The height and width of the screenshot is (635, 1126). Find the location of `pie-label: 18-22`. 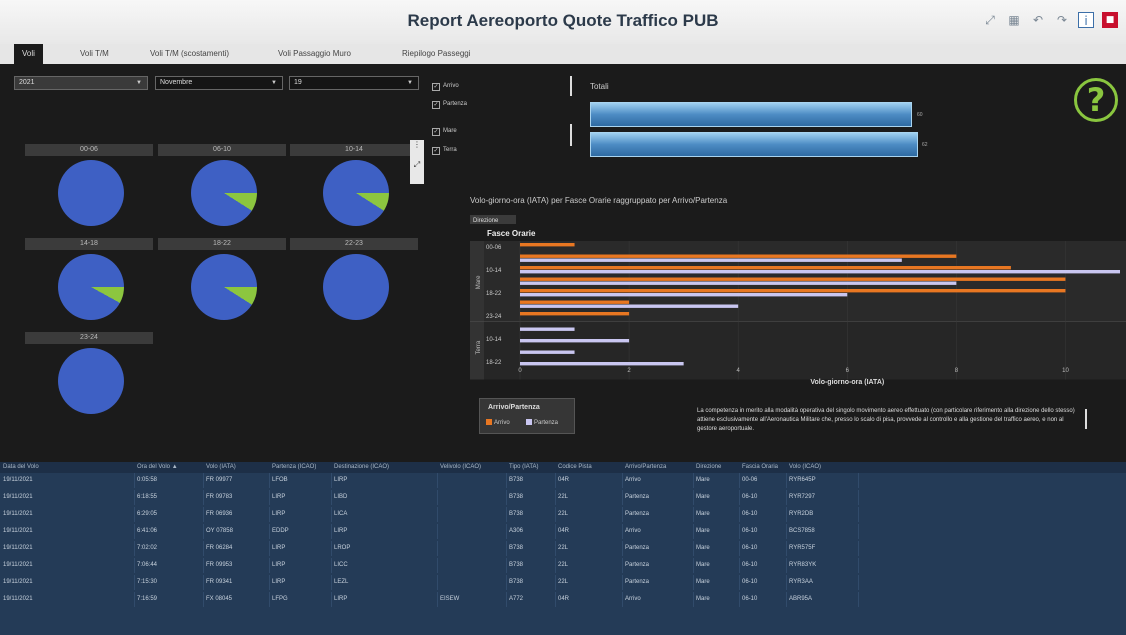

pie-label: 18-22 is located at coordinates (222, 244).